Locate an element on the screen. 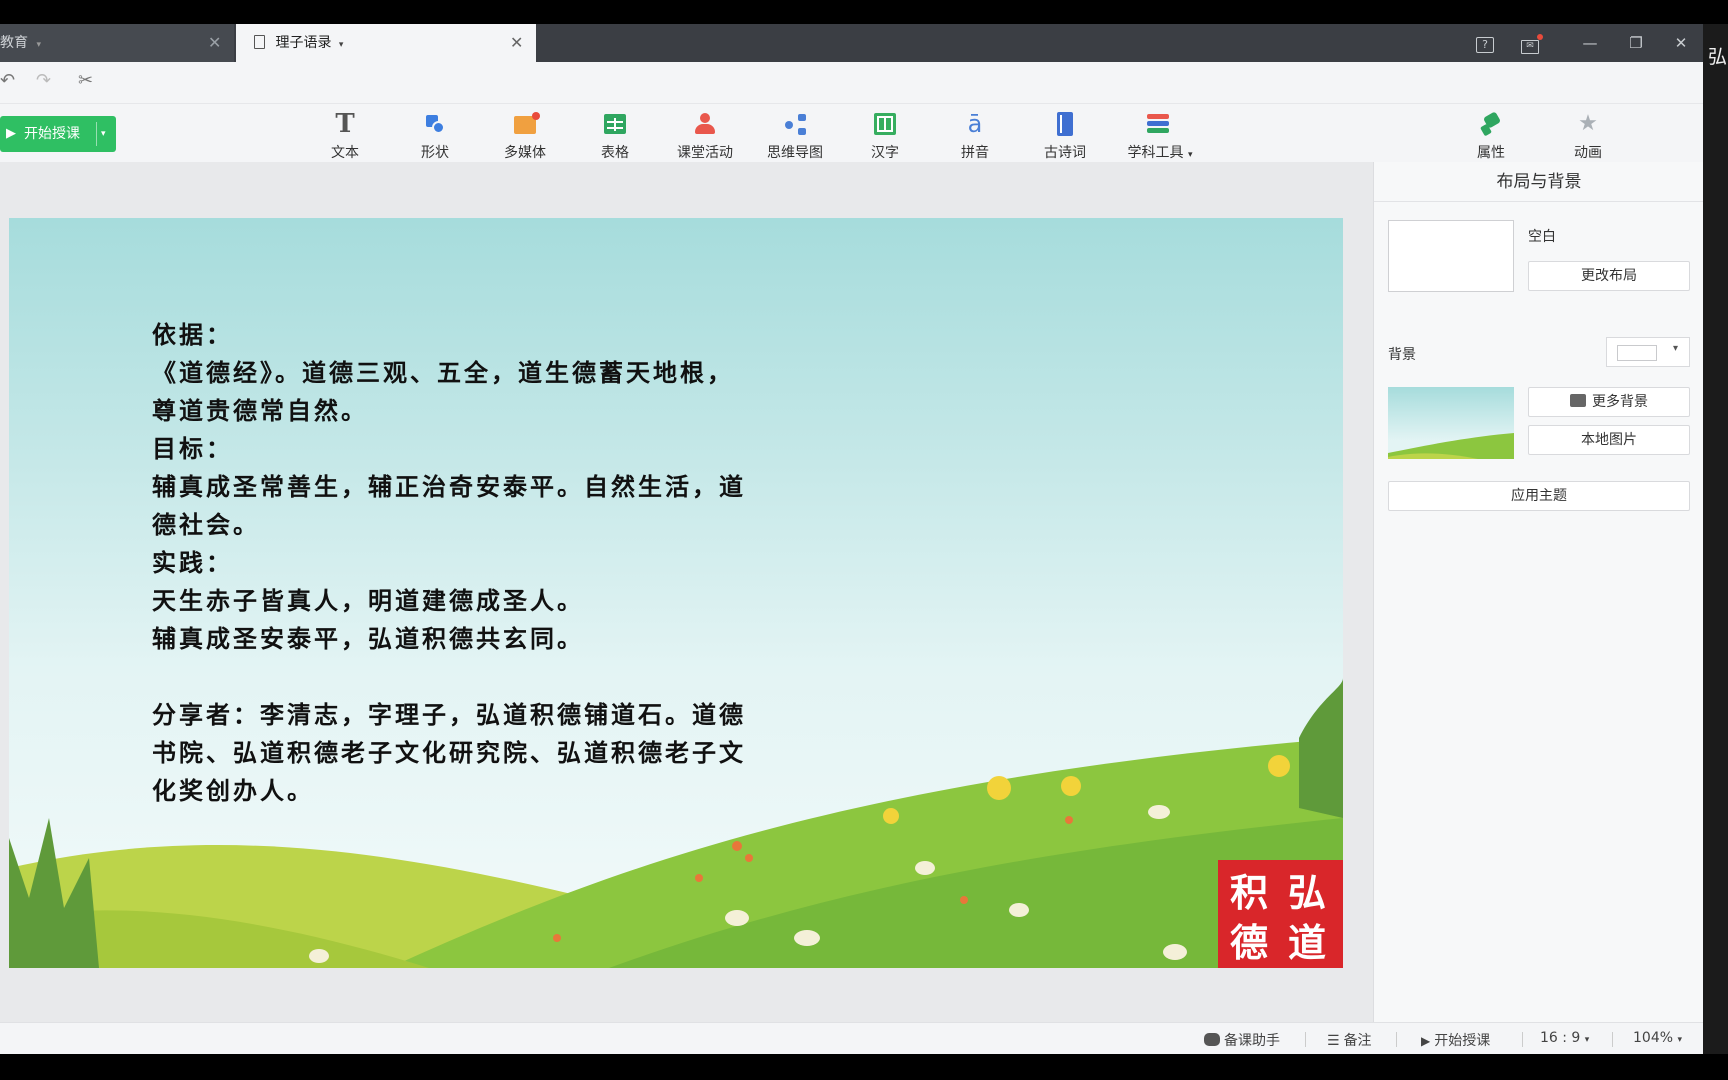  local-image-button: 本地图片 is located at coordinates (1609, 440).